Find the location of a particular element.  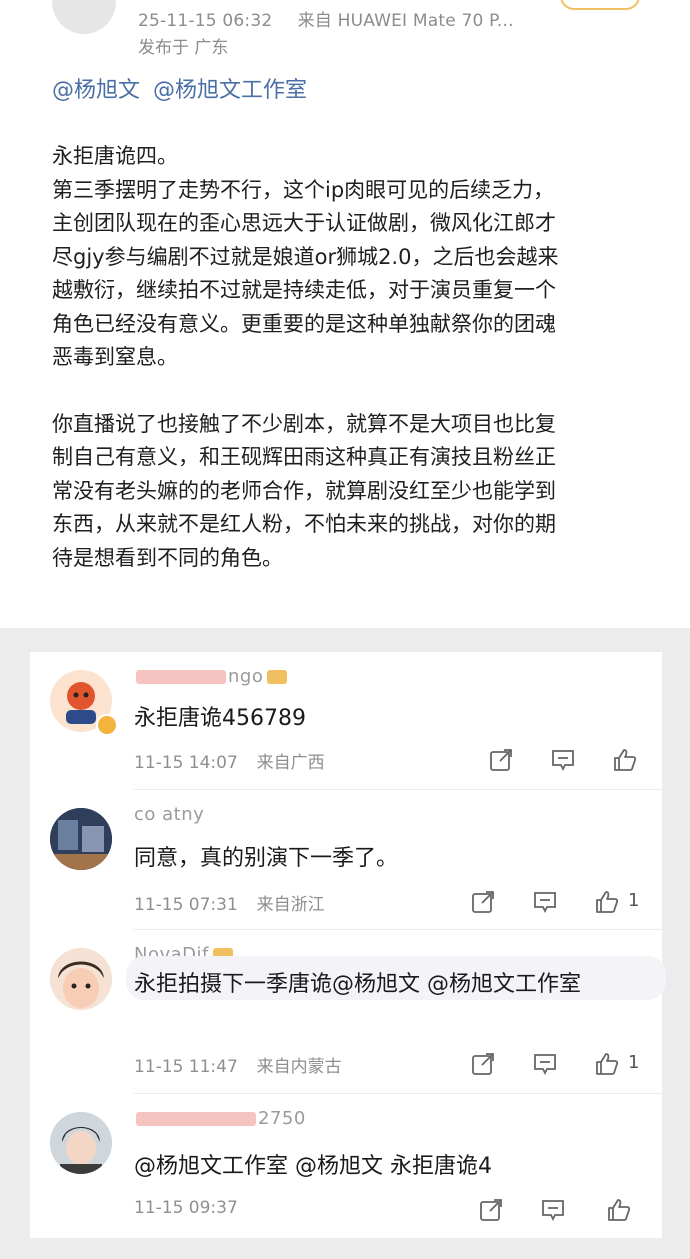

post-timestamp: 25-11-15 06:32 is located at coordinates (205, 21).